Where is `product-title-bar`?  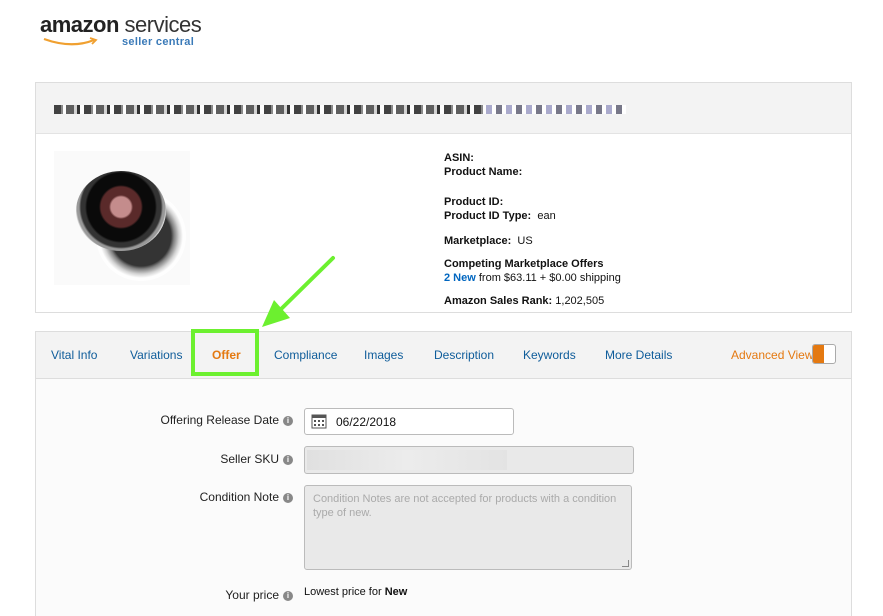
product-title-bar is located at coordinates (443, 108).